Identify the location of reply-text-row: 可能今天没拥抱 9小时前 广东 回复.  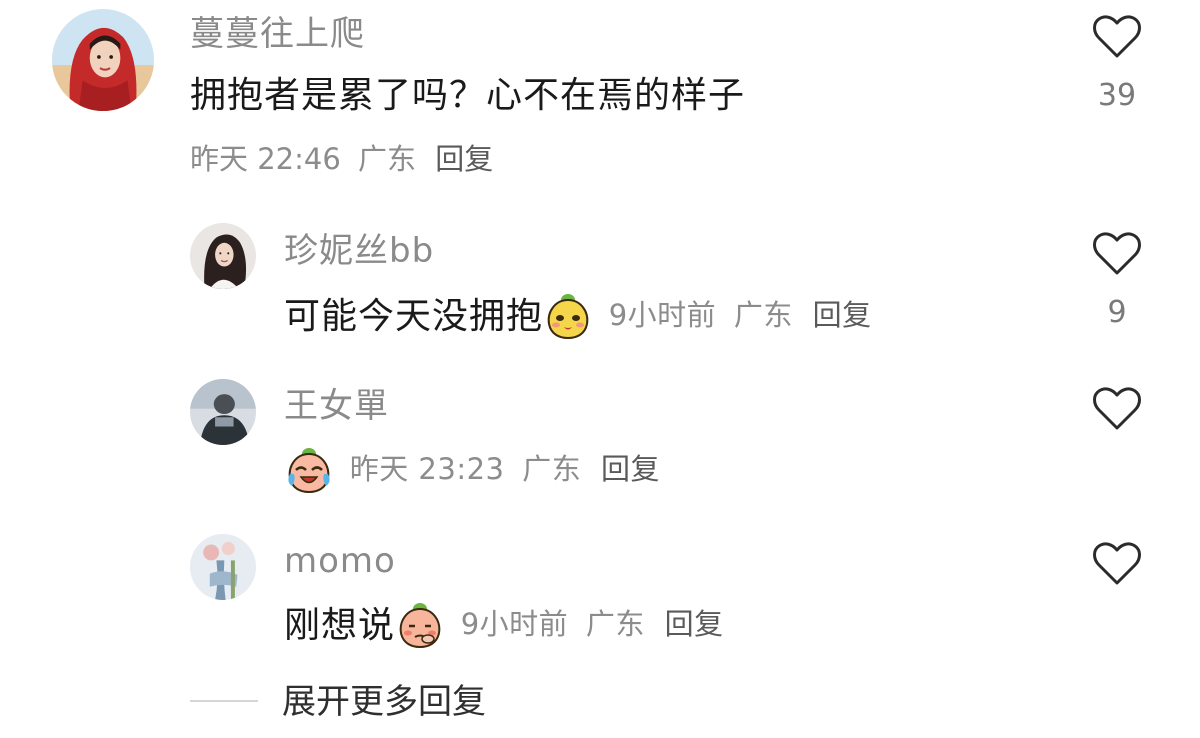
(578, 315).